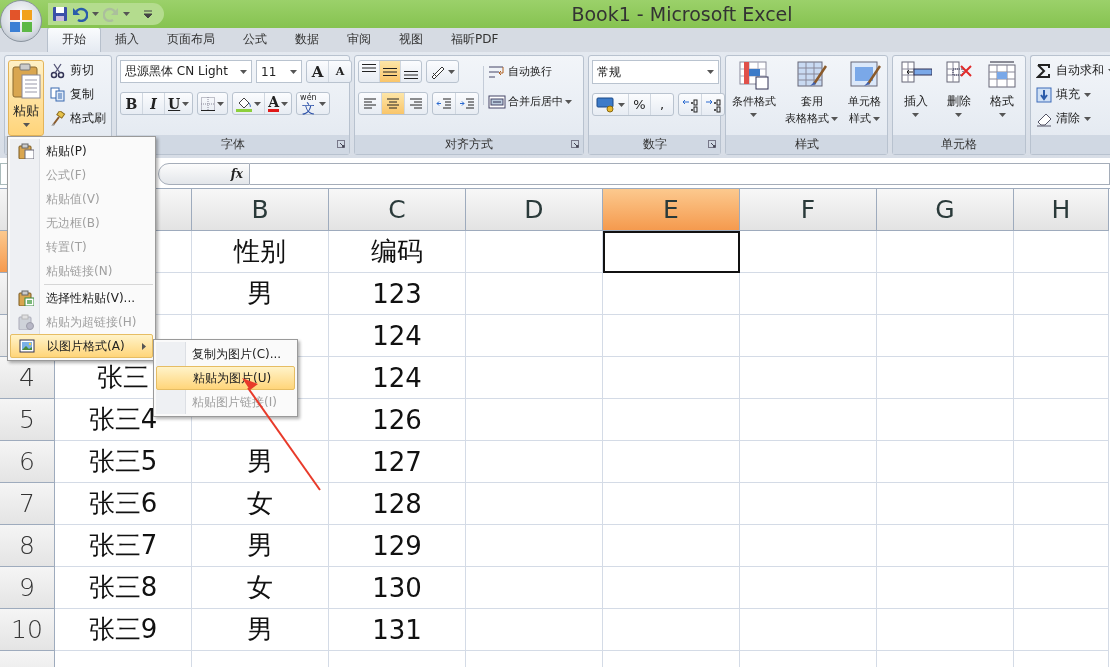  What do you see at coordinates (1072, 70) in the screenshot?
I see `autosum-button: 自动求和` at bounding box center [1072, 70].